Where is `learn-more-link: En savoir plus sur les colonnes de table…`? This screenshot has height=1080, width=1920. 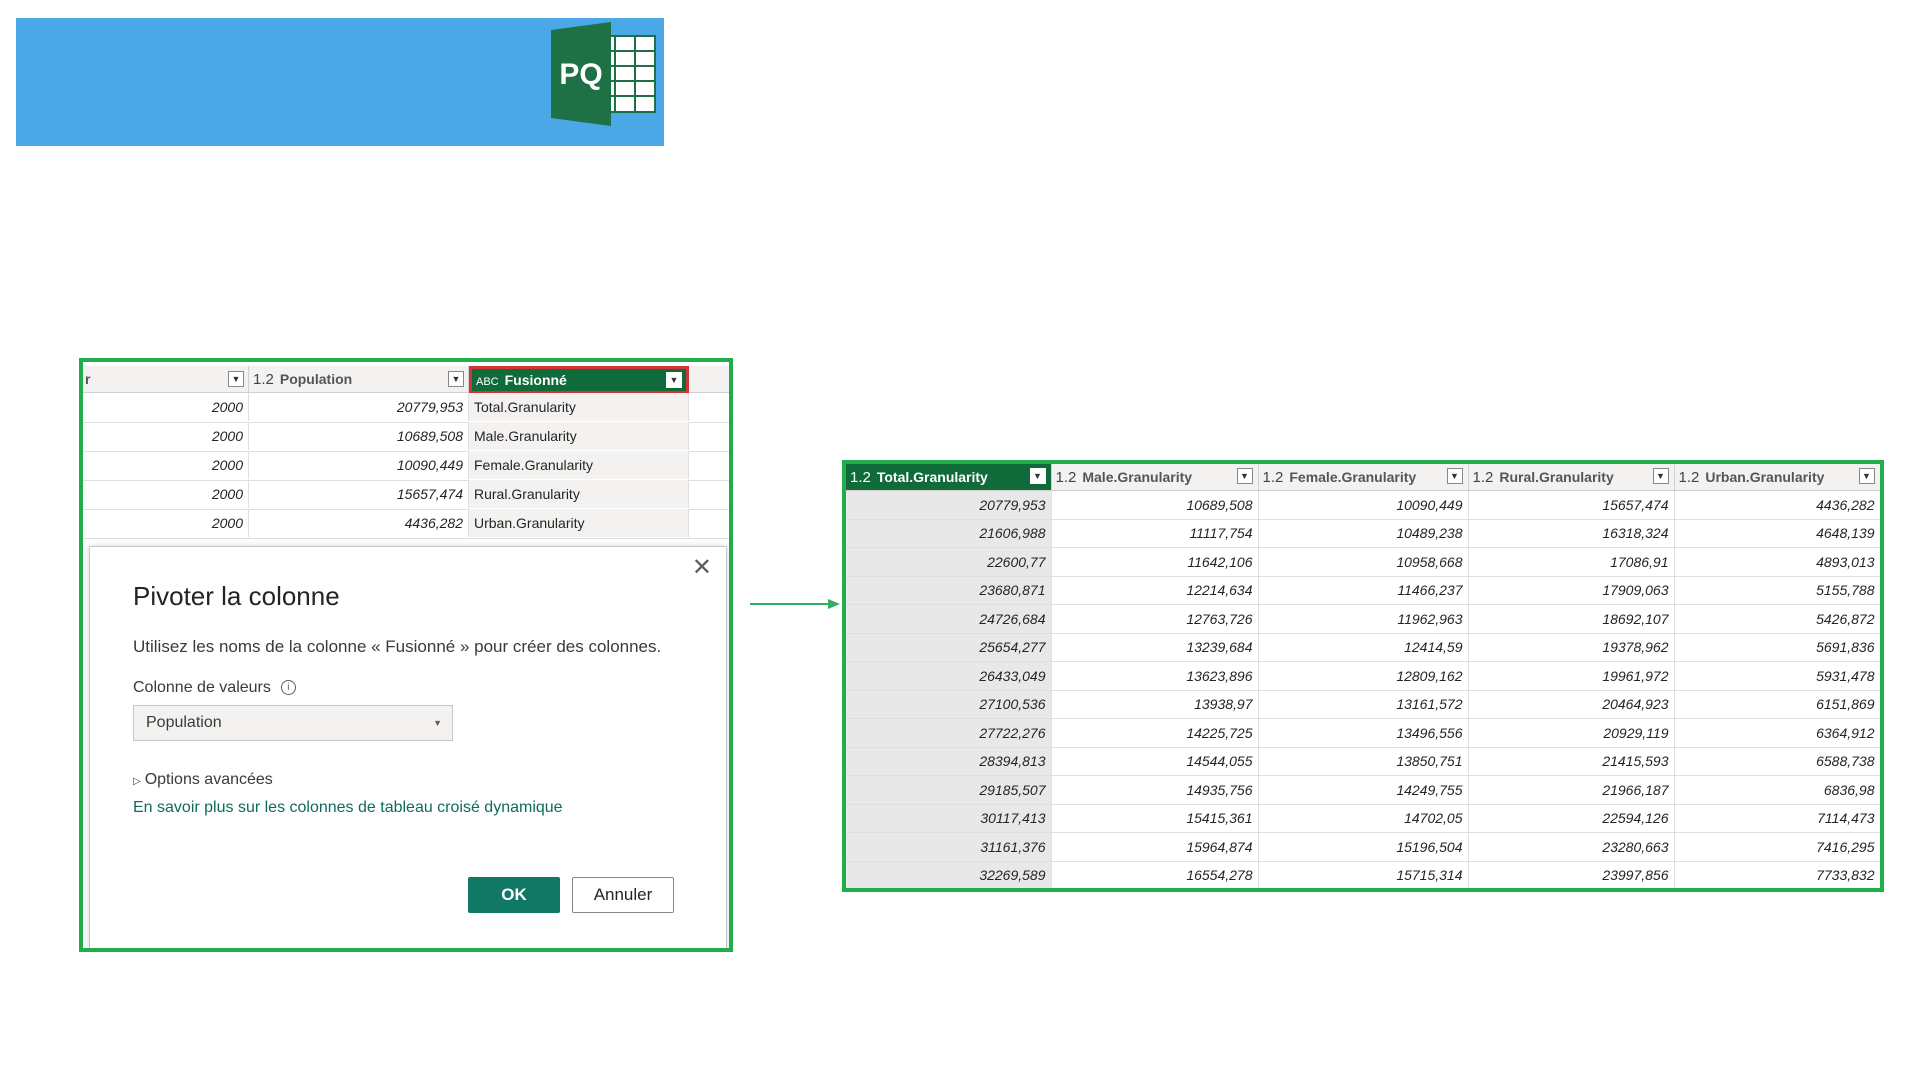
learn-more-link: En savoir plus sur les colonnes de table… is located at coordinates (348, 808).